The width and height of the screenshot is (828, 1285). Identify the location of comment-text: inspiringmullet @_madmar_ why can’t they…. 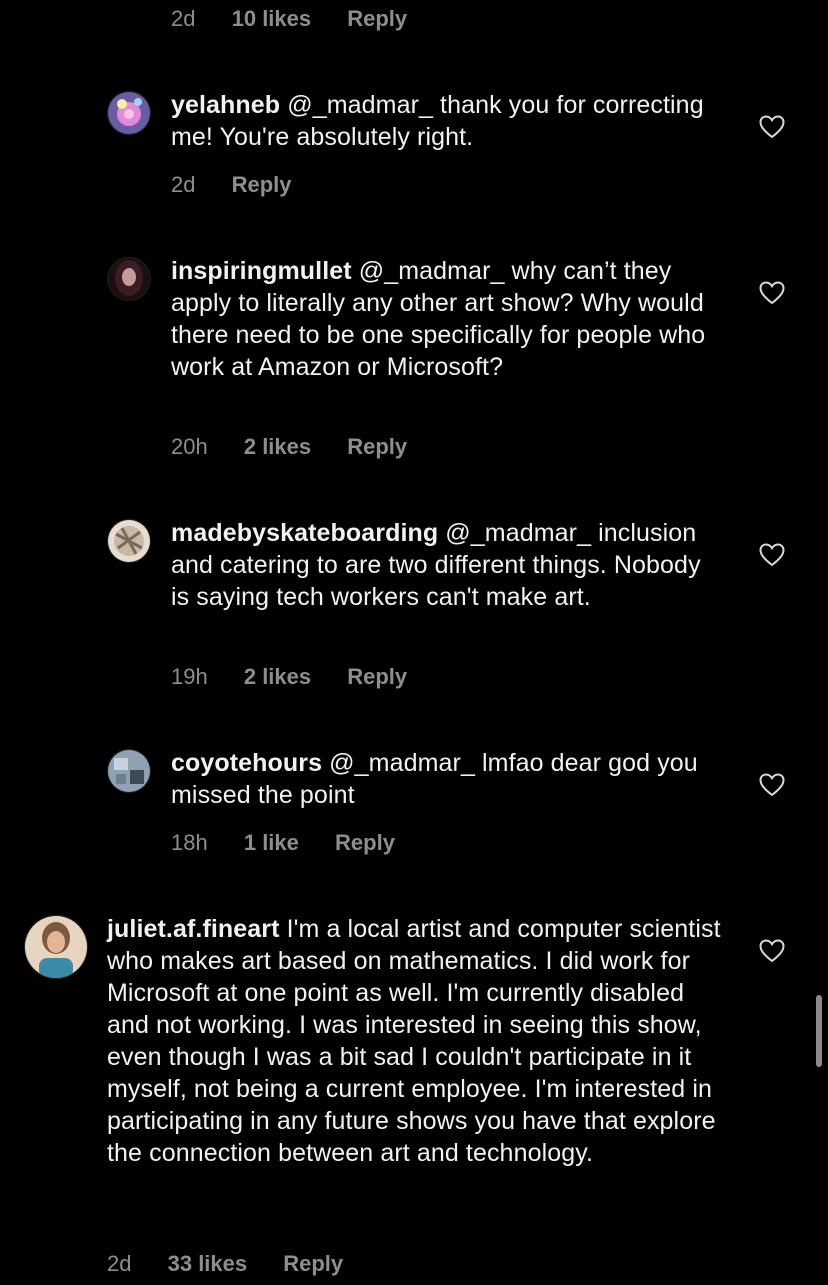
(441, 319).